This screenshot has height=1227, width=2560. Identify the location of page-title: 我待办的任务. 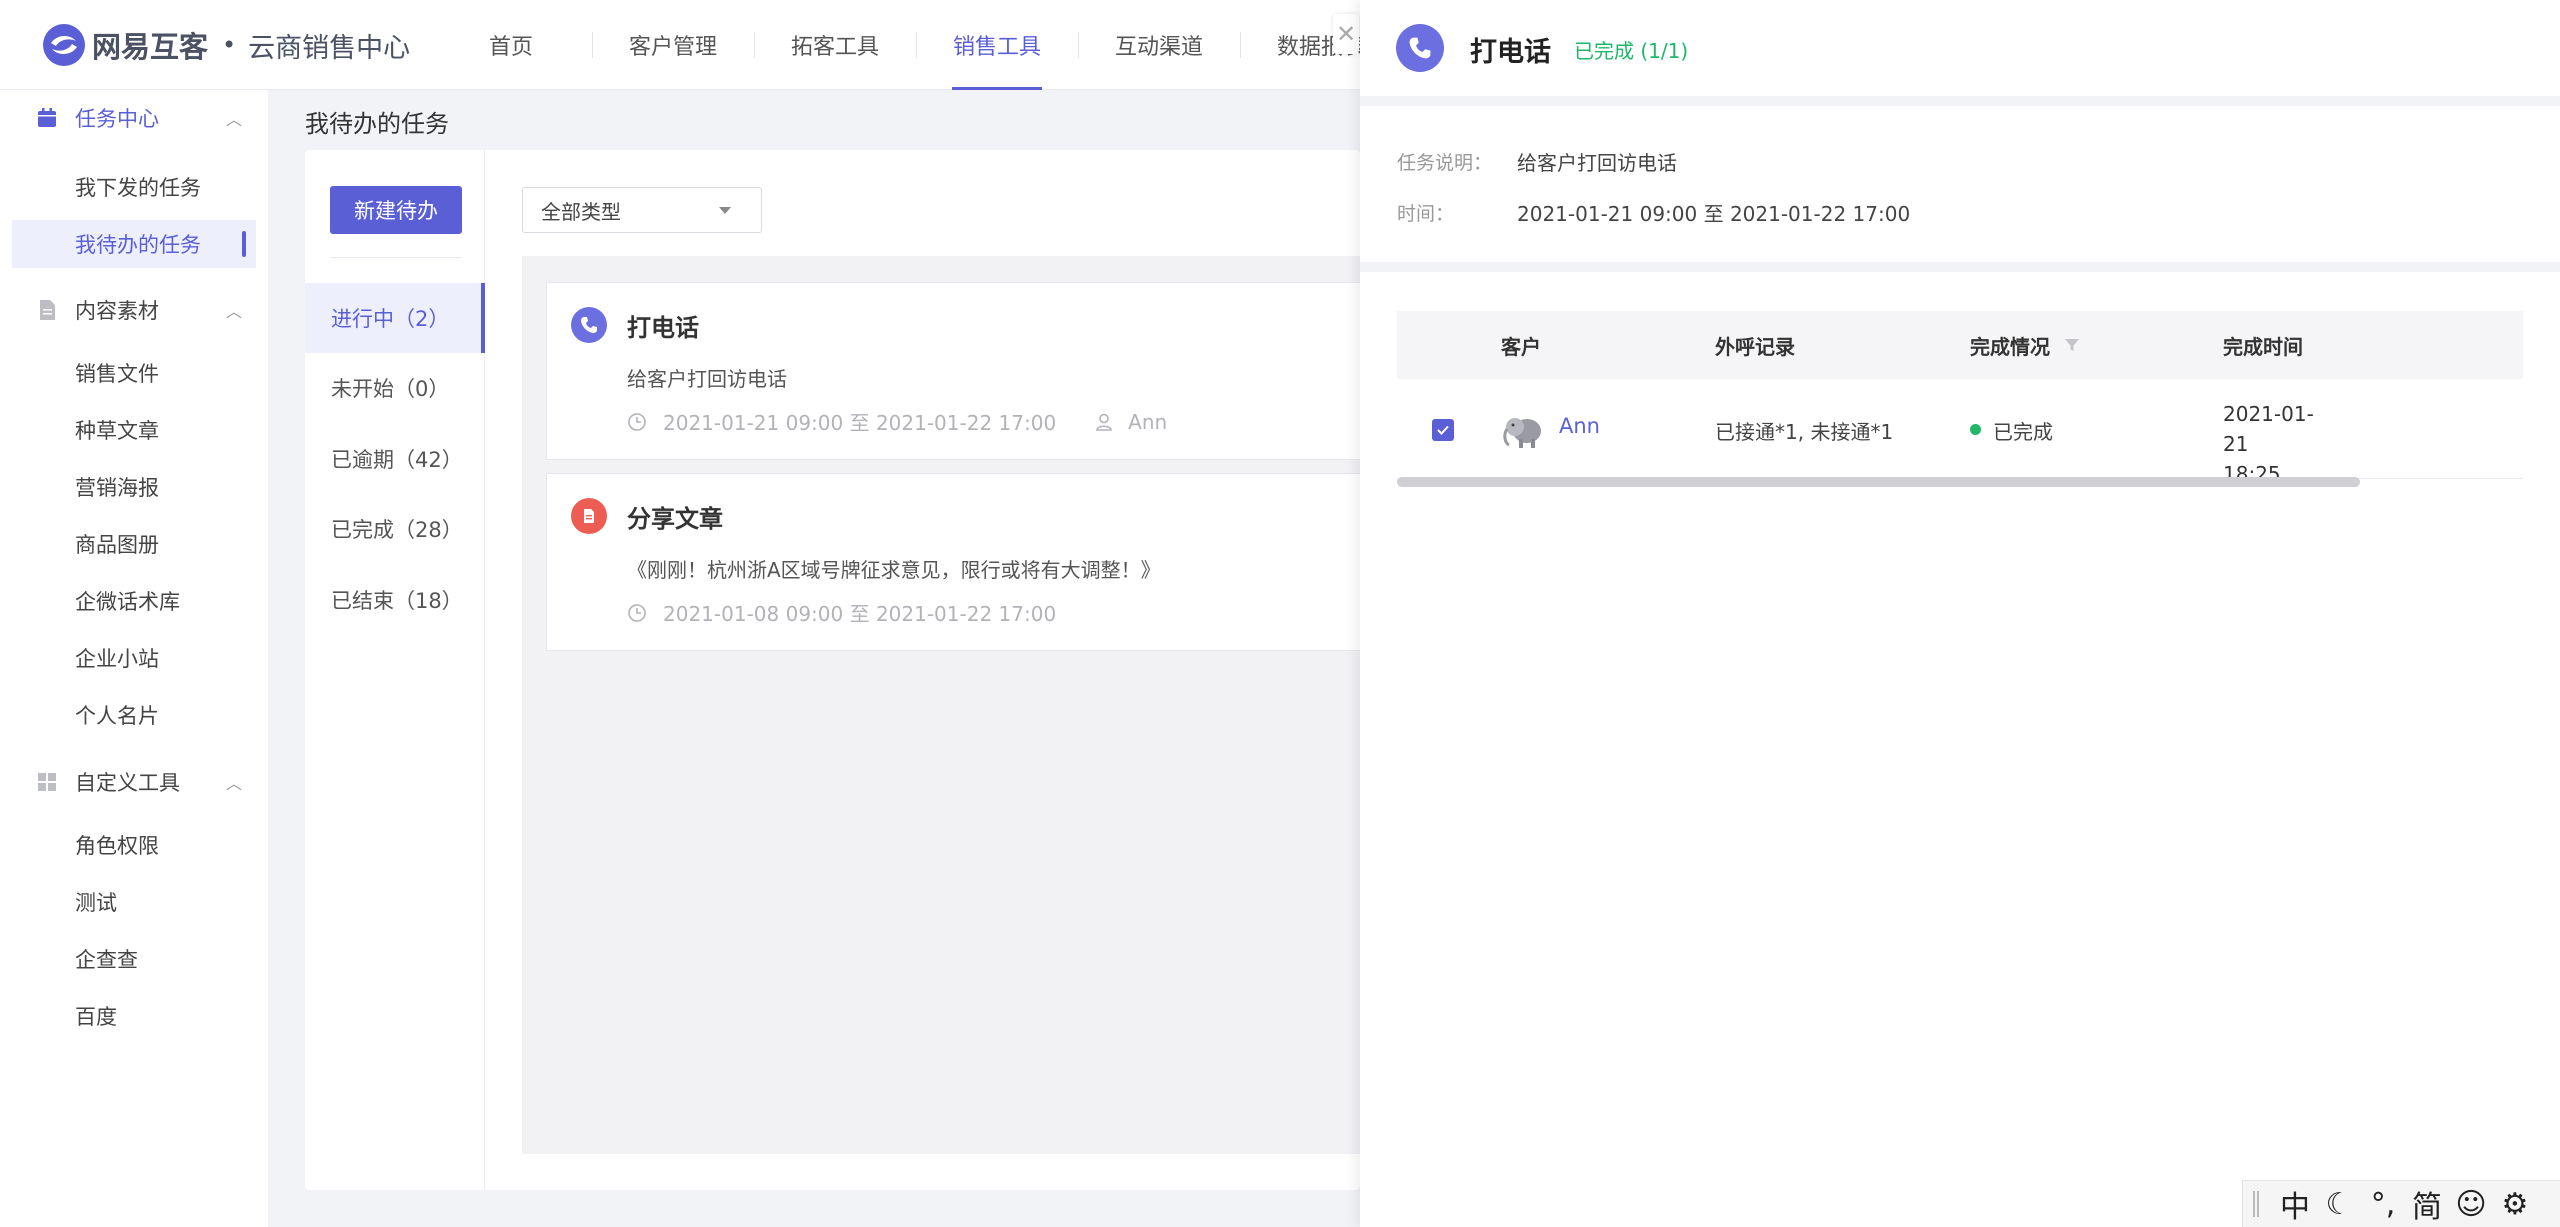
(377, 124).